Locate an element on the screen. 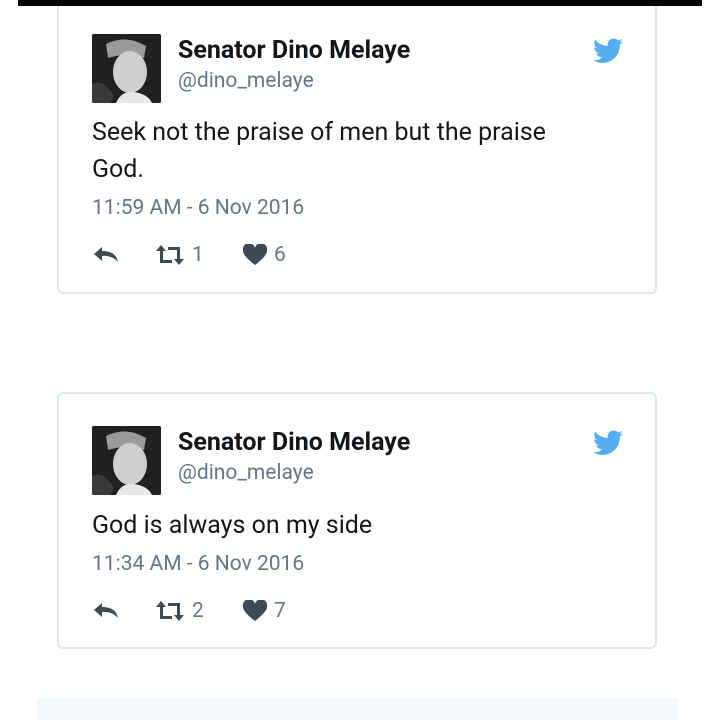 This screenshot has height=720, width=720. bottom-strip is located at coordinates (357, 709).